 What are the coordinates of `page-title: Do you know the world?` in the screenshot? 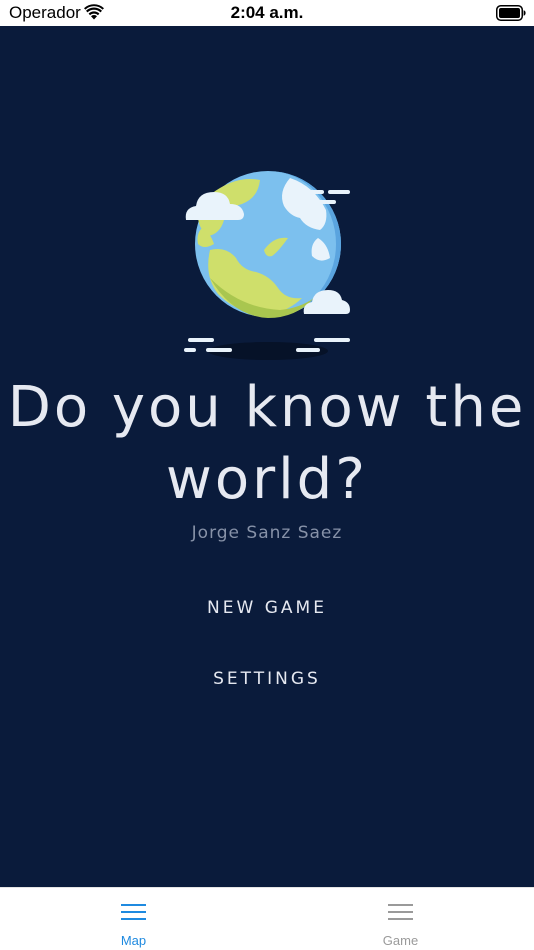 It's located at (267, 443).